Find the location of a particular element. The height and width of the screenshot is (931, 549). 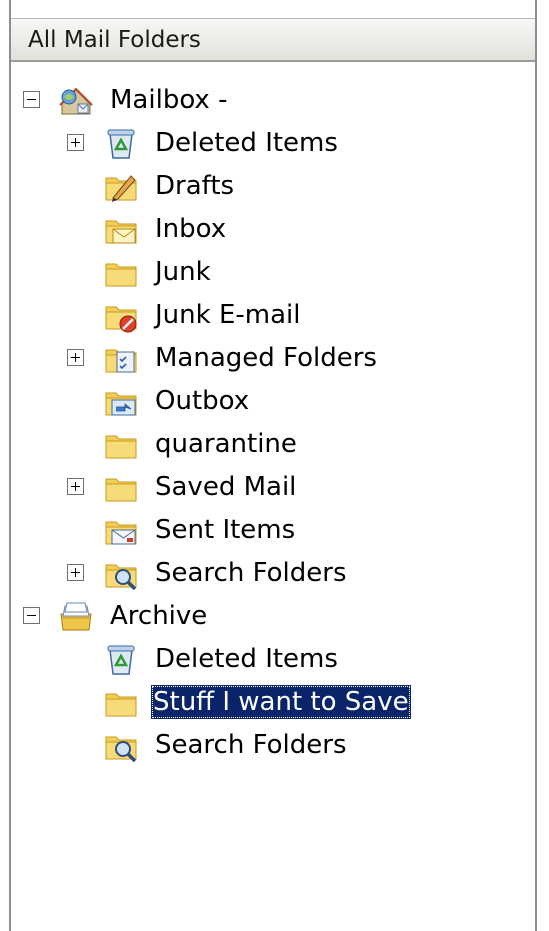

folder-managed-folders: Managed Folders is located at coordinates (273, 358).